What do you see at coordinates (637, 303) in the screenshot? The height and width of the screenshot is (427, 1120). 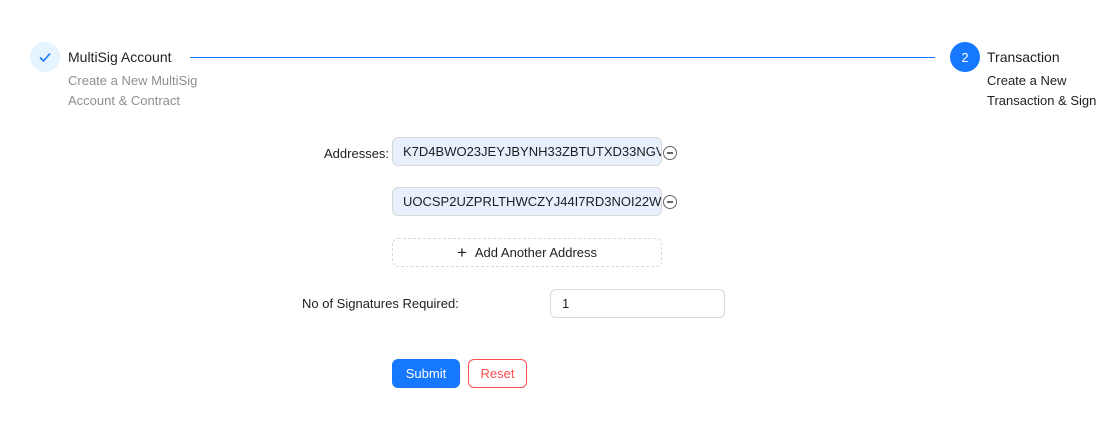 I see `signatures-input: 1` at bounding box center [637, 303].